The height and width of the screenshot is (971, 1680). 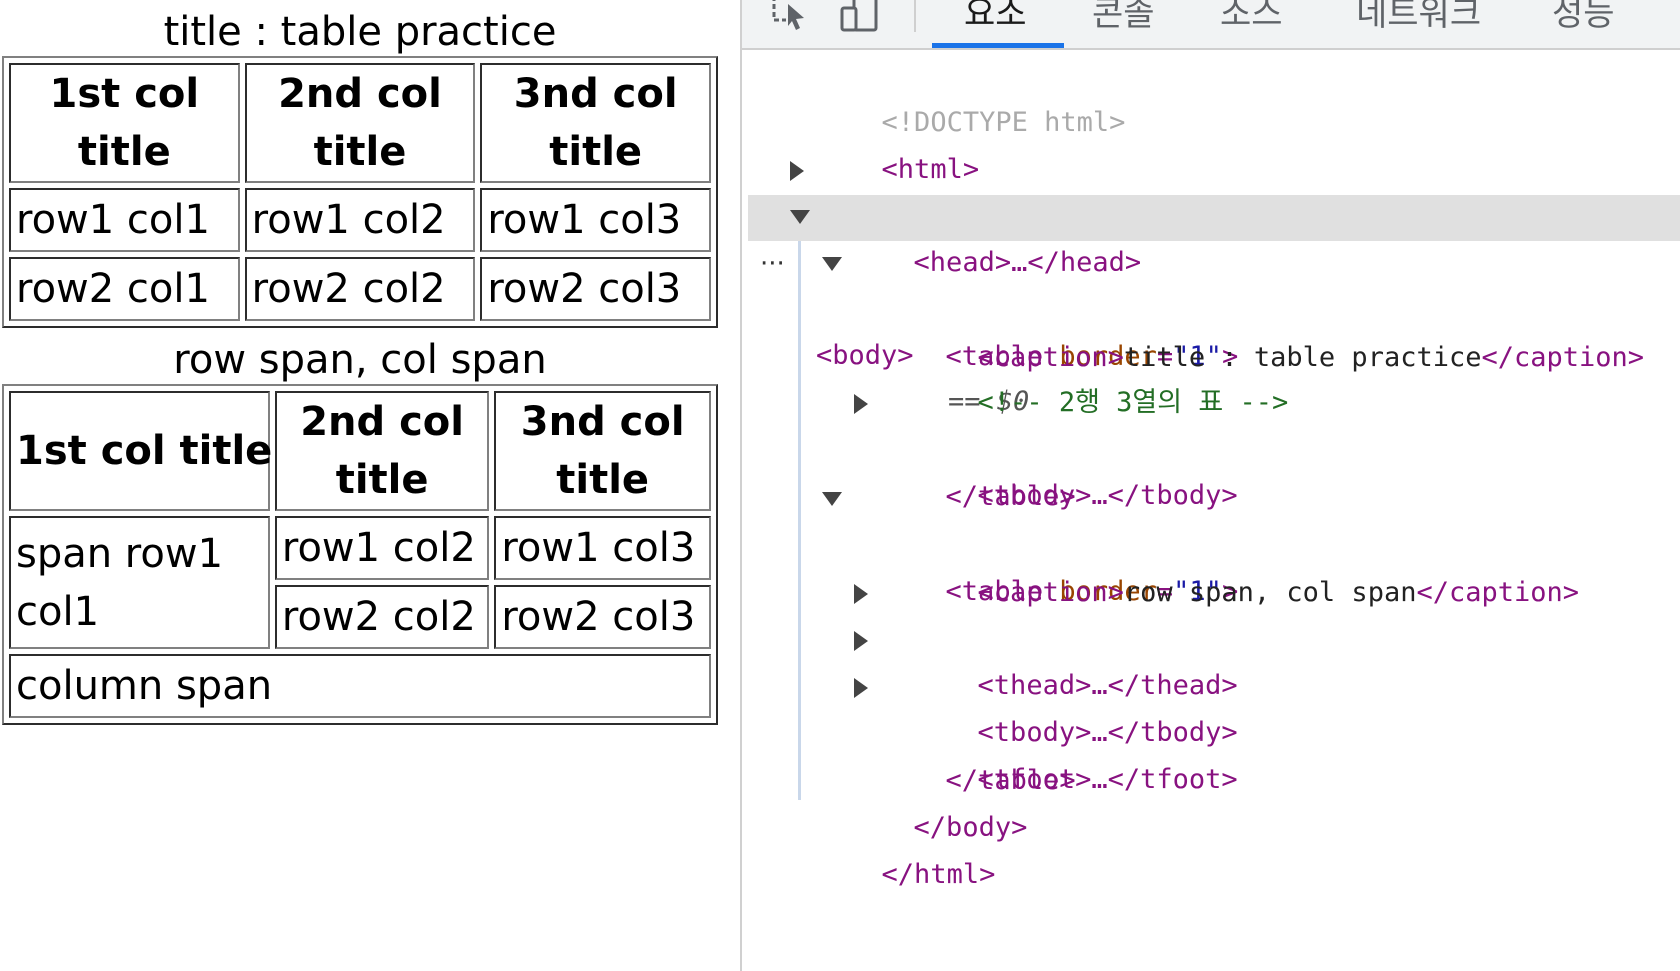 What do you see at coordinates (360, 360) in the screenshot?
I see `table-caption: row span, col span` at bounding box center [360, 360].